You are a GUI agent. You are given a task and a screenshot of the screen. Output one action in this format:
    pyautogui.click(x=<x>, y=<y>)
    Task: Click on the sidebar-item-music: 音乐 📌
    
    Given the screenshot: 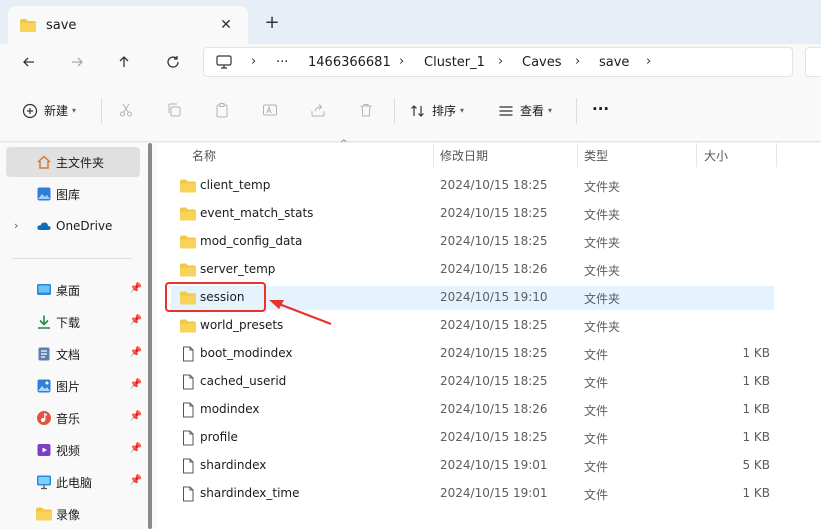 What is the action you would take?
    pyautogui.click(x=74, y=418)
    